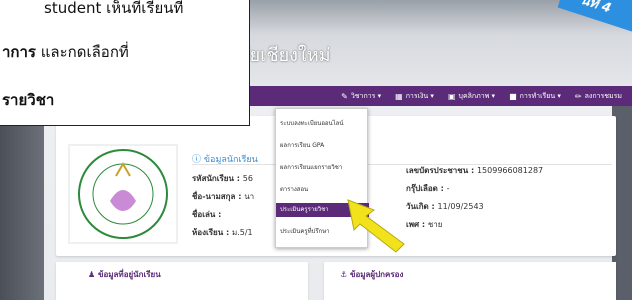  What do you see at coordinates (603, 95) in the screenshot?
I see `nav-label: ลงการชมรม` at bounding box center [603, 95].